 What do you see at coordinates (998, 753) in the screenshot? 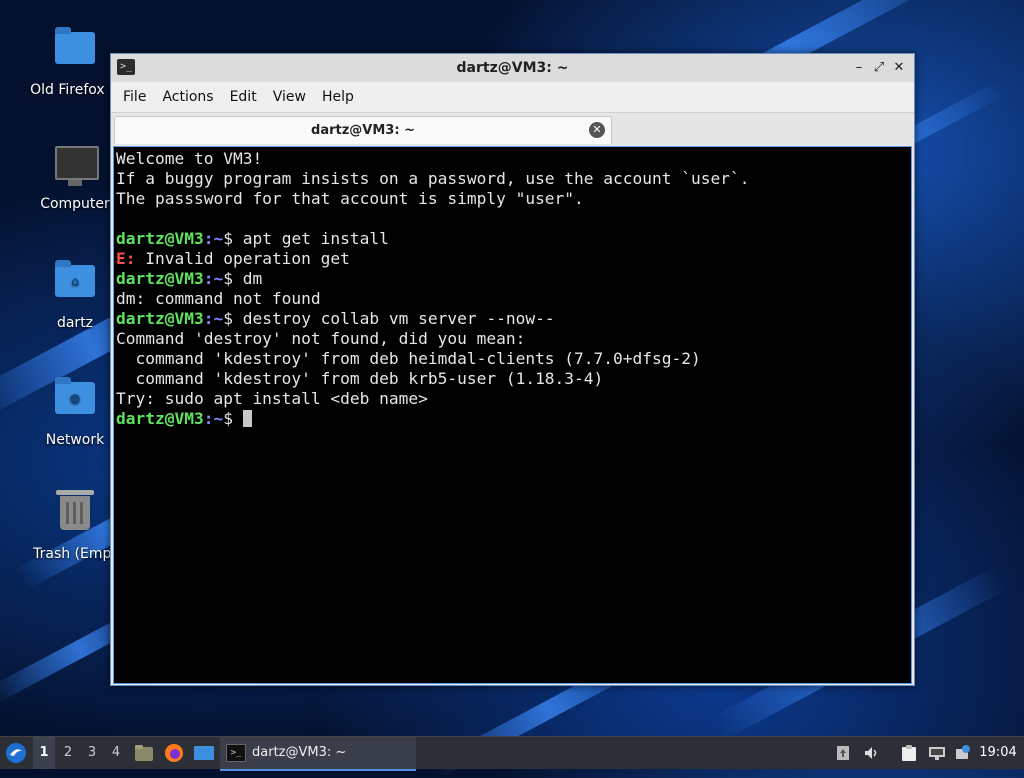
I see `clock: 19:04` at bounding box center [998, 753].